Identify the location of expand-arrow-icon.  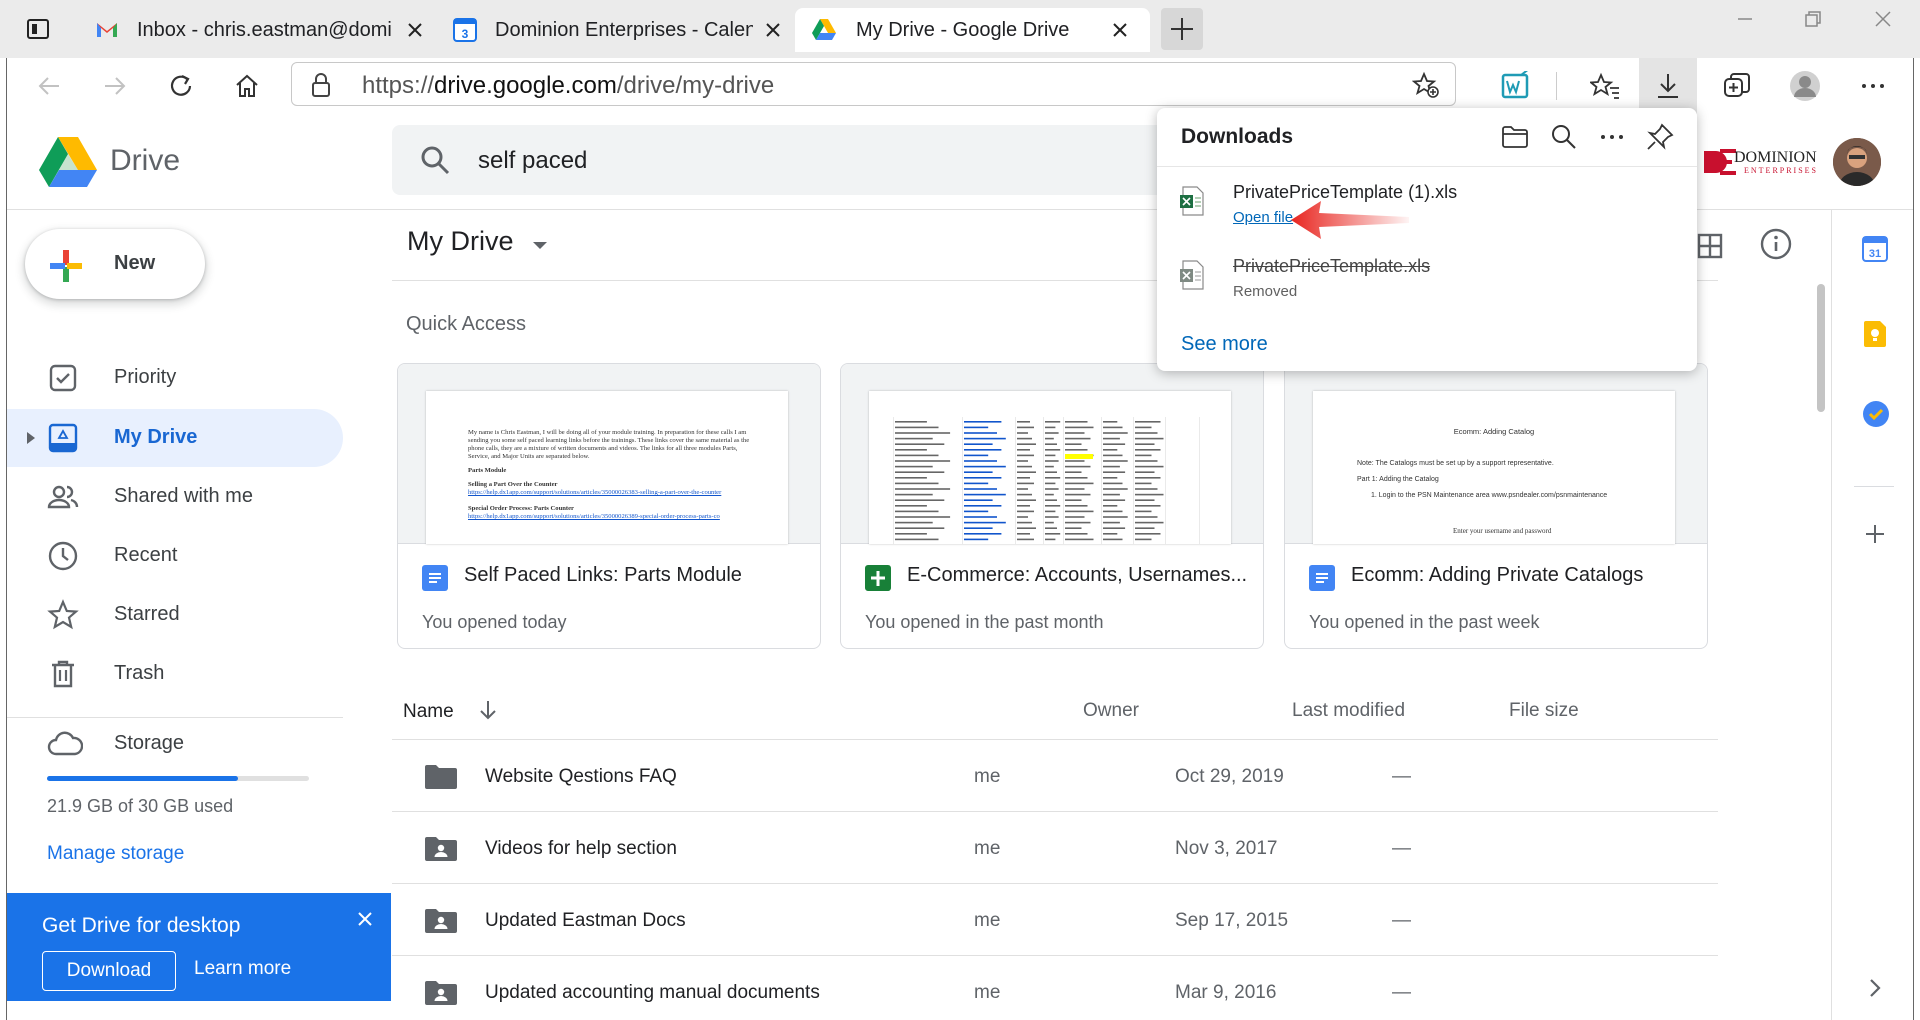
(31, 438).